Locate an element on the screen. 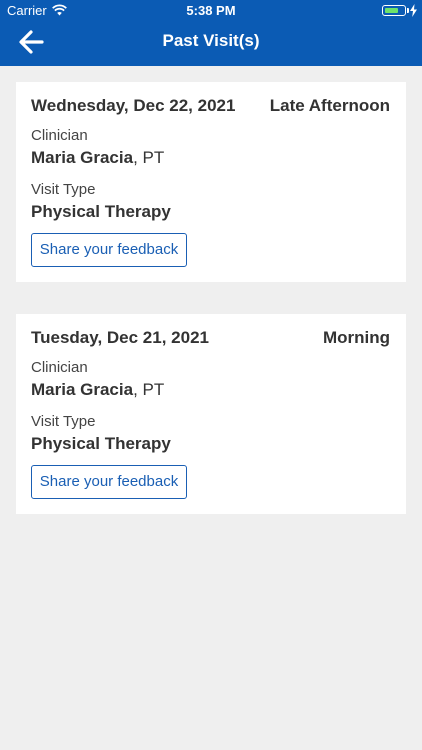  battery-level is located at coordinates (391, 10).